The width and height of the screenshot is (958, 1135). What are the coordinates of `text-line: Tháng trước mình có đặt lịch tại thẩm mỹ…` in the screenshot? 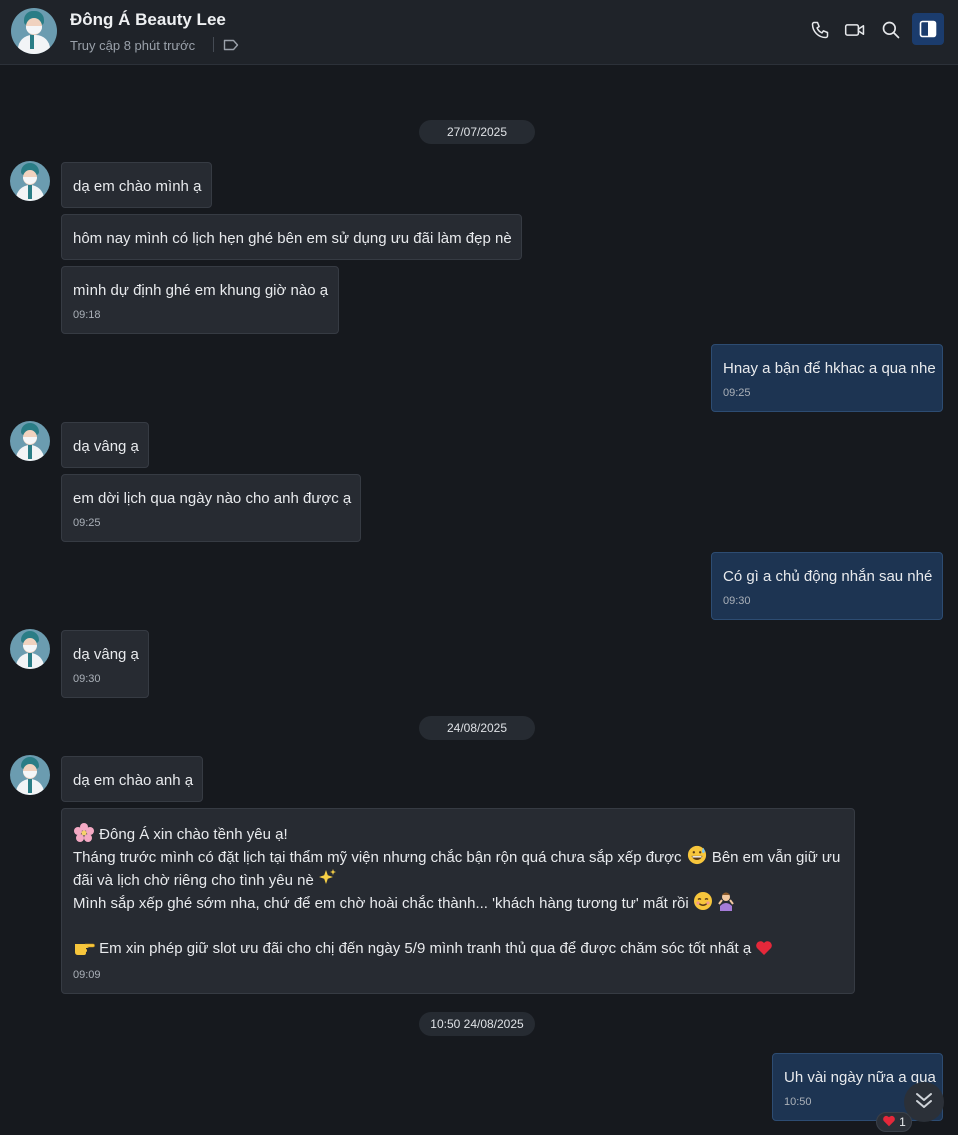 It's located at (377, 857).